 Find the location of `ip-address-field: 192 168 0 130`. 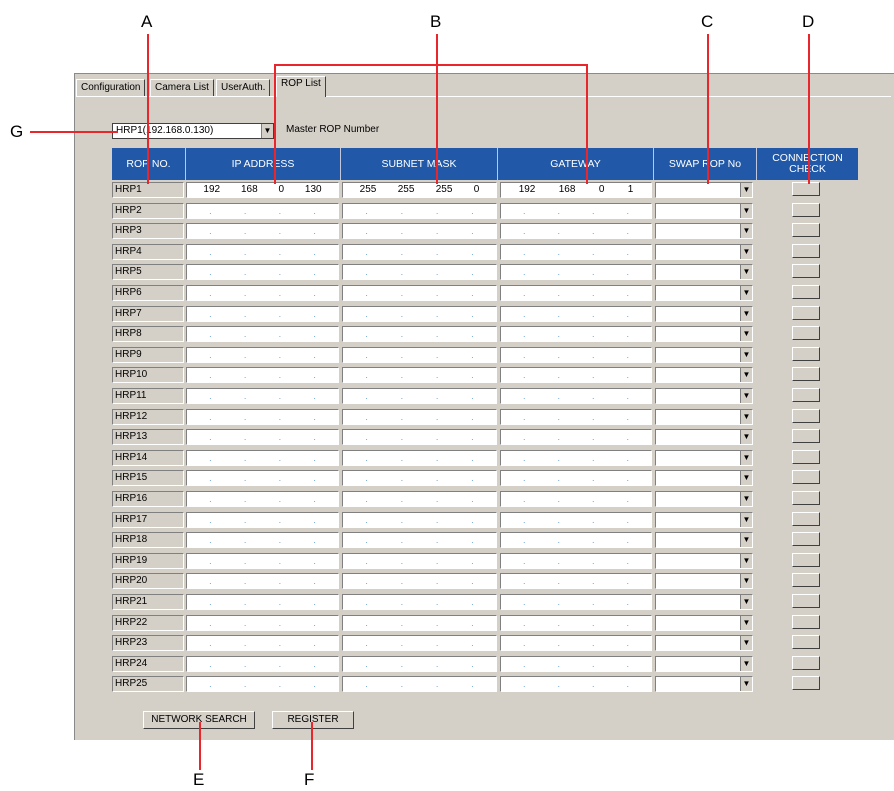

ip-address-field: 192 168 0 130 is located at coordinates (262, 190).